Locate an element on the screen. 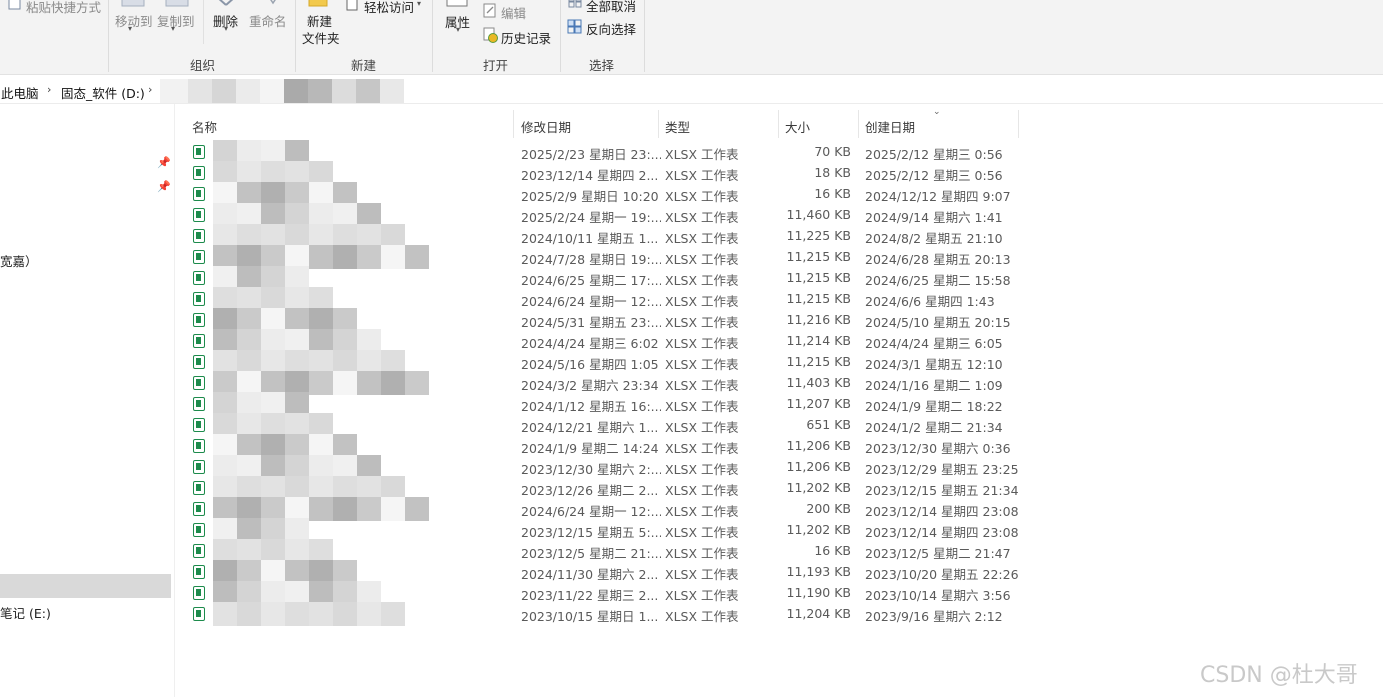 The width and height of the screenshot is (1383, 697). rename-button: 重命名 is located at coordinates (268, 20).